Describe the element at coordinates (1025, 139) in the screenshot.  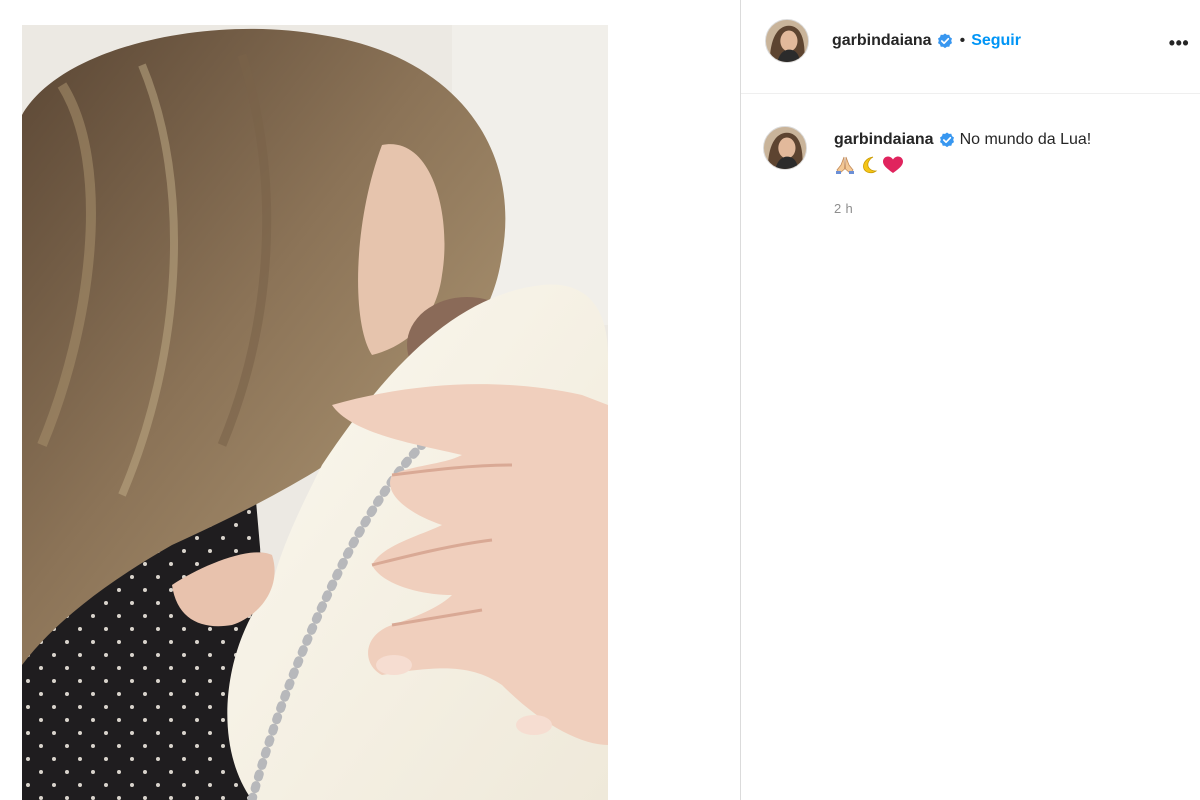
I see `caption-text: No mundo da Lua!` at that location.